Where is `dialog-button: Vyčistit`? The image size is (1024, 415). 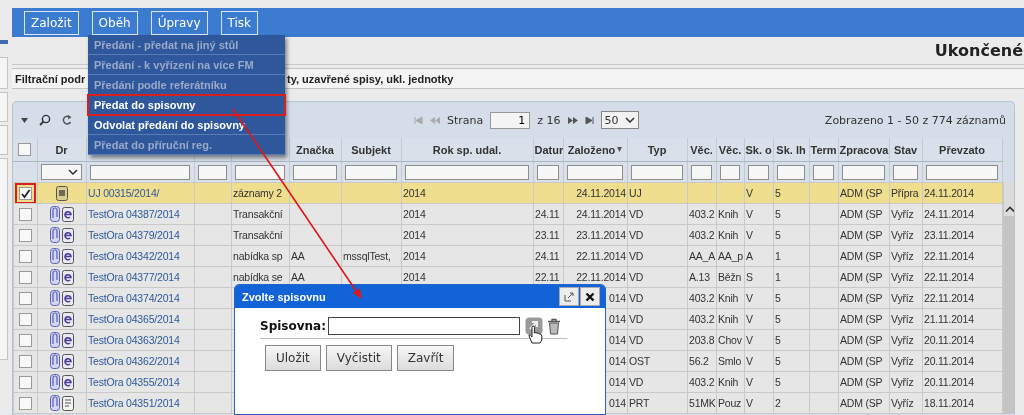
dialog-button: Vyčistit is located at coordinates (358, 358).